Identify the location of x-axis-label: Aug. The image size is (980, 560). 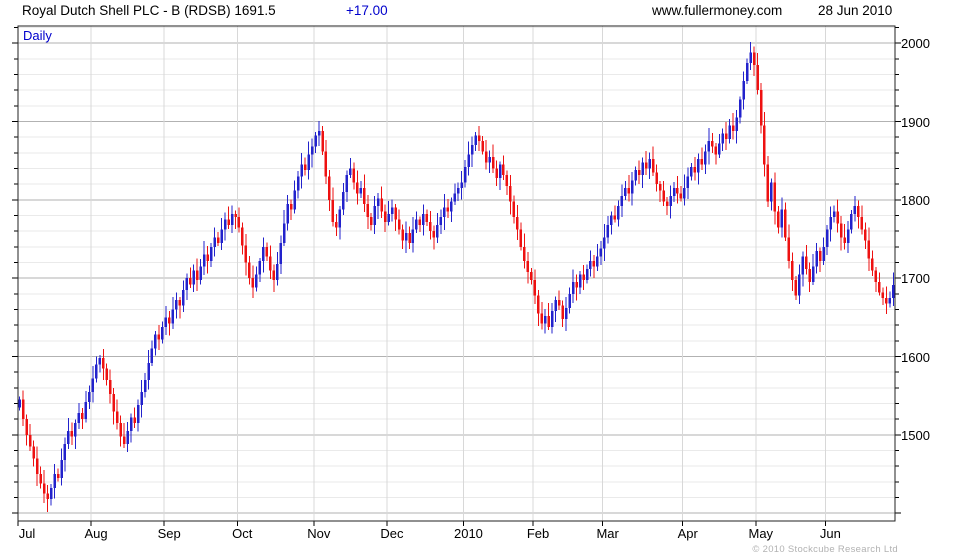
(96, 533).